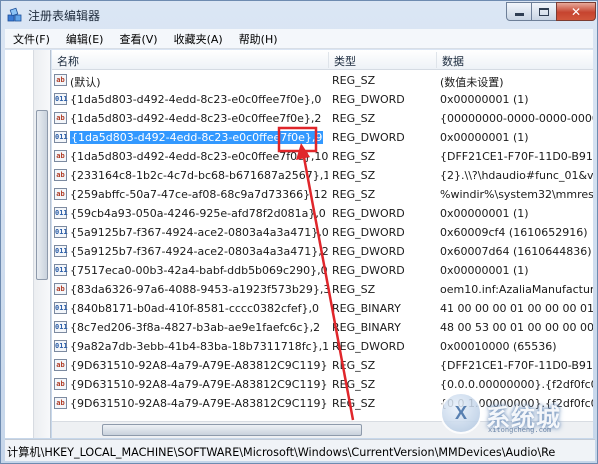 Image resolution: width=598 pixels, height=464 pixels. I want to click on menu-edit: 编辑(E), so click(85, 39).